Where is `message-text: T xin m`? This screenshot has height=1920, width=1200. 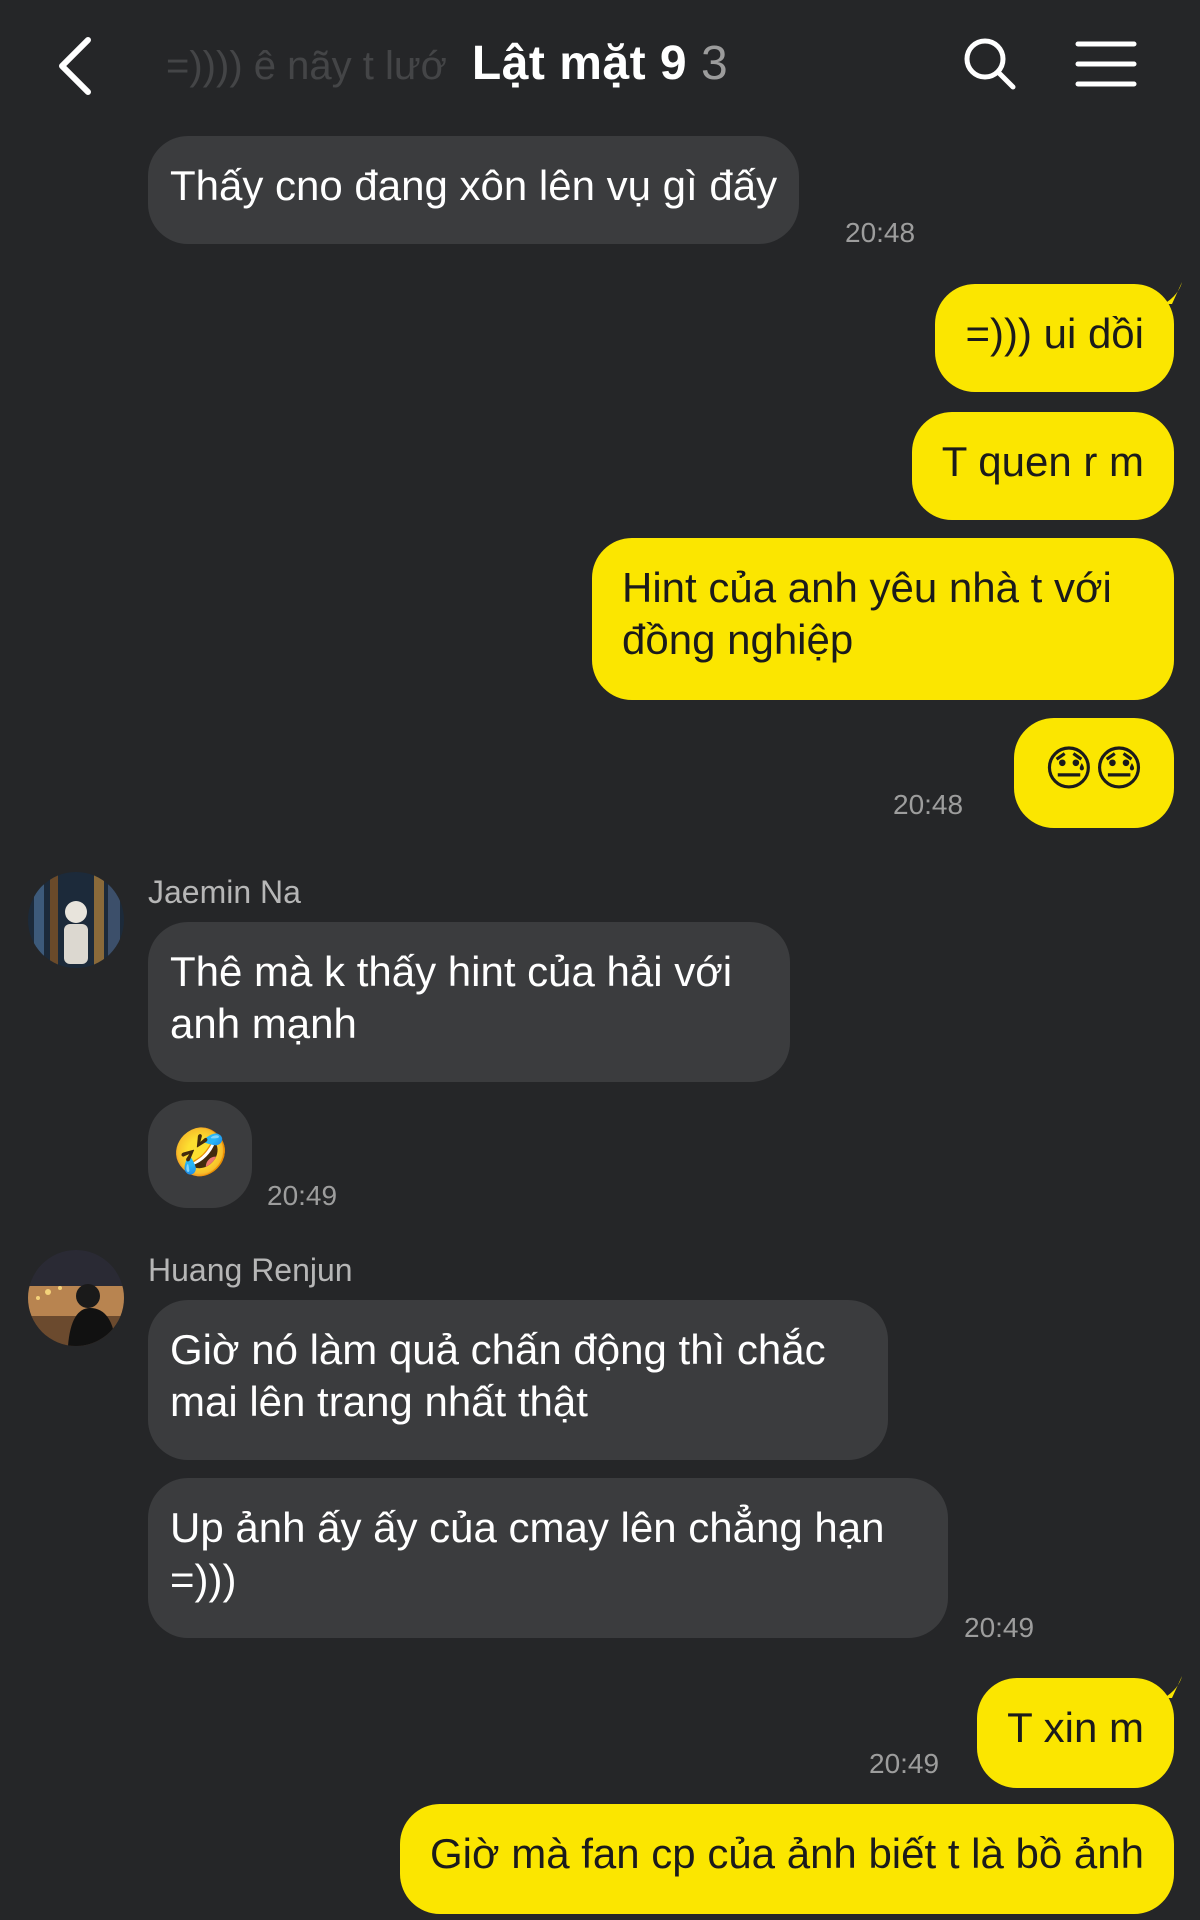 message-text: T xin m is located at coordinates (1075, 1727).